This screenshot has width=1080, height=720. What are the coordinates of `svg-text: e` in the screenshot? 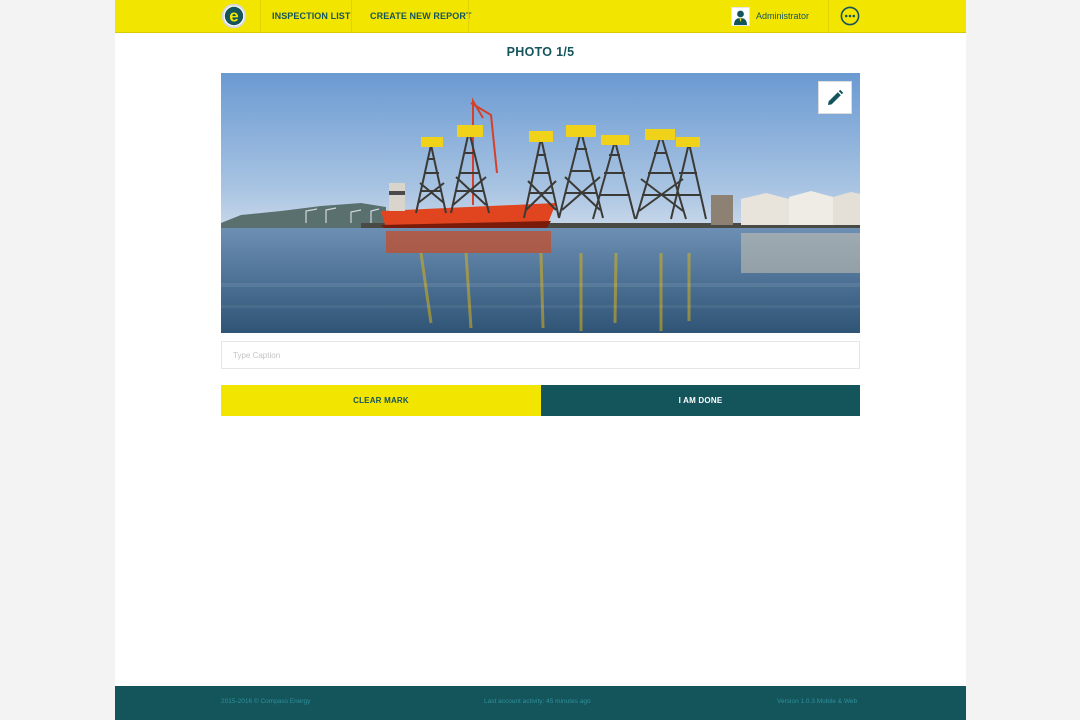 It's located at (233, 16).